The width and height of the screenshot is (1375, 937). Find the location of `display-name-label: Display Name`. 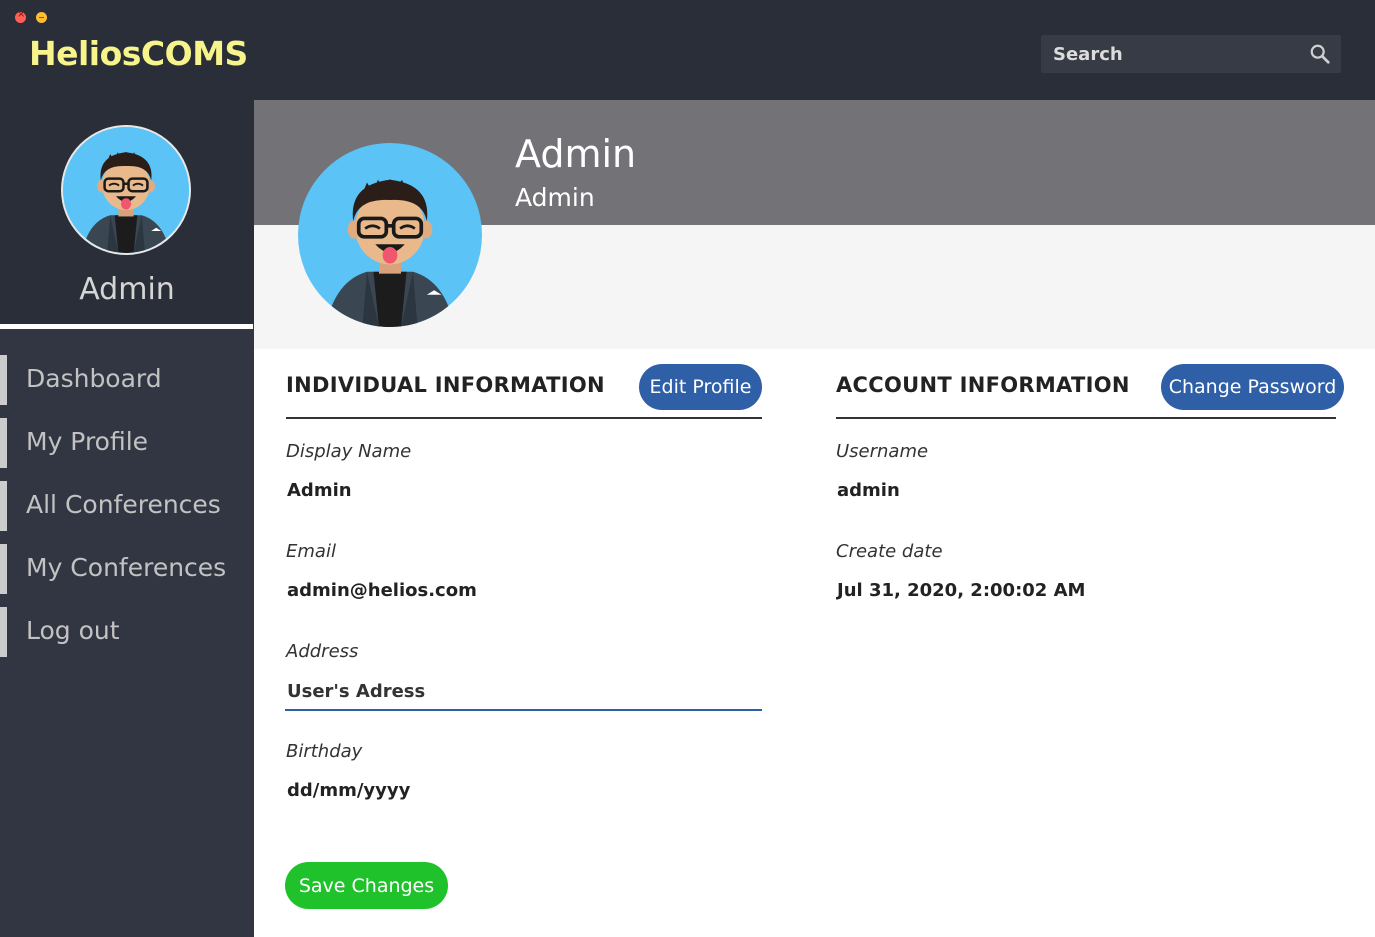

display-name-label: Display Name is located at coordinates (349, 451).